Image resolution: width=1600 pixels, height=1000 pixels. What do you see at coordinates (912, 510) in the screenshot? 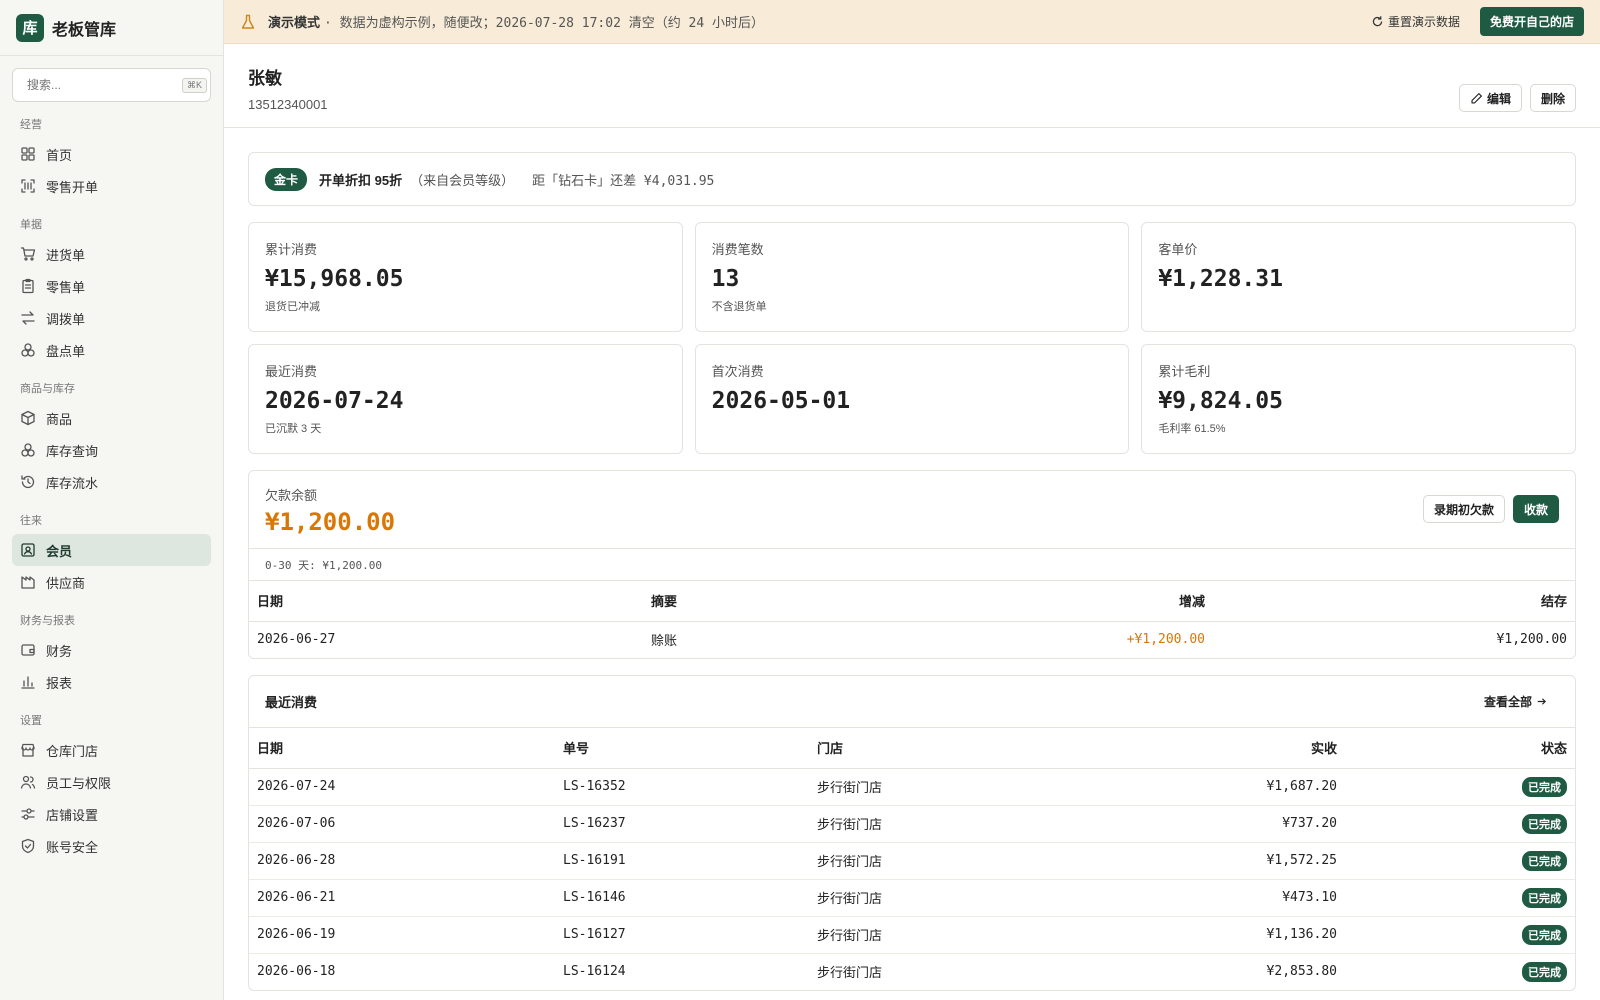
I see `debt-summary: 欠款余额 ¥1,200.00 录期初欠款 收款` at bounding box center [912, 510].